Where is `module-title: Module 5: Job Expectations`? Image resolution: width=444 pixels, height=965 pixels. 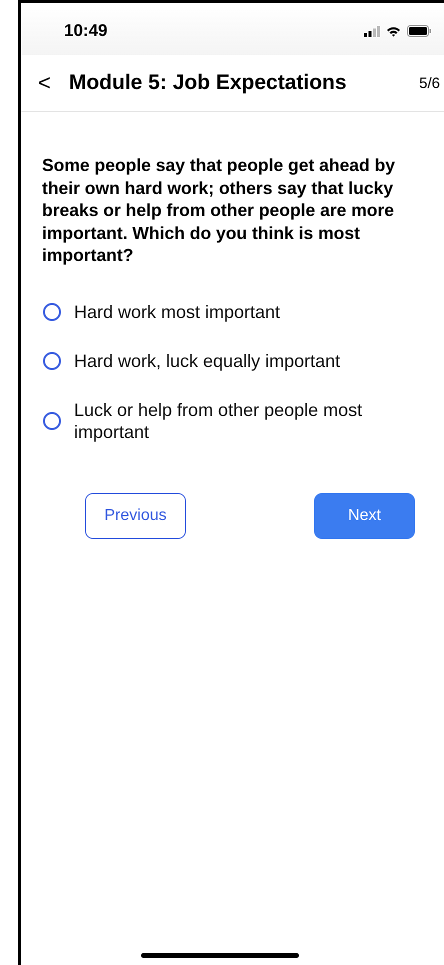
module-title: Module 5: Job Expectations is located at coordinates (208, 83).